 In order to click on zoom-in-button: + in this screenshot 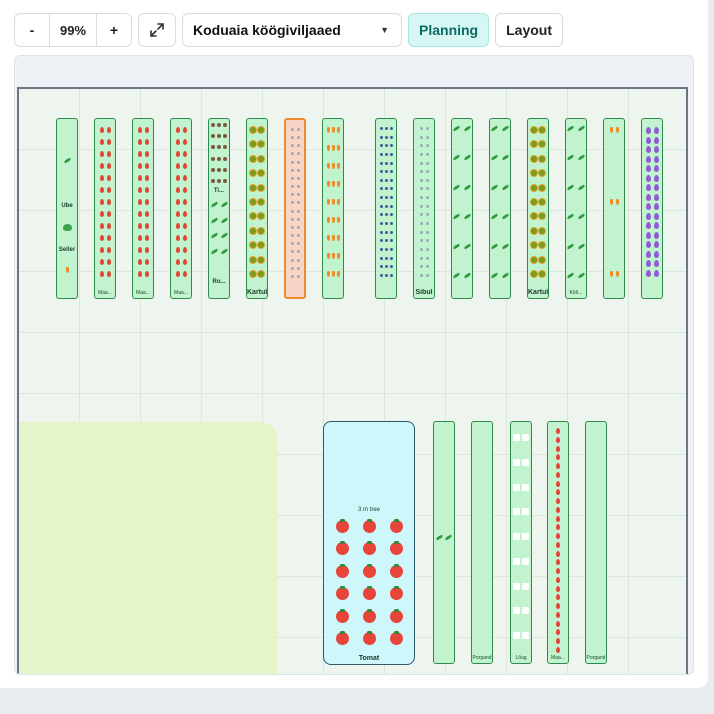, I will do `click(114, 30)`.